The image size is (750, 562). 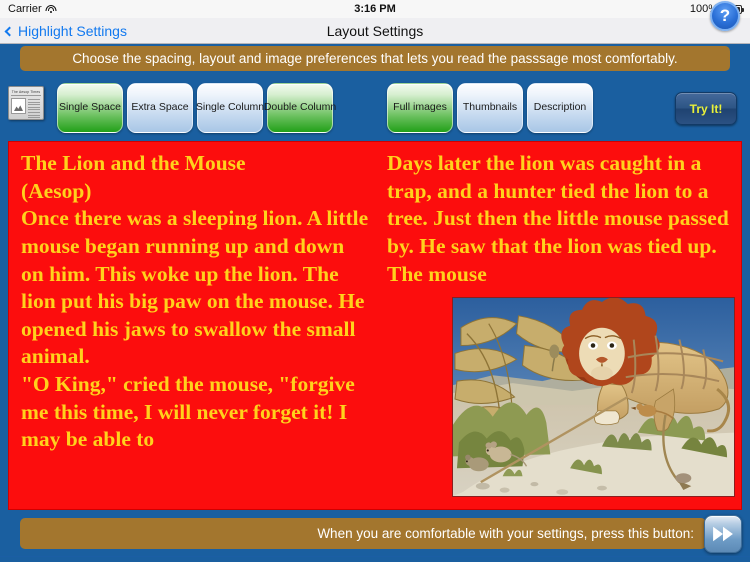 I want to click on status-bar-clock: 3:16 PM, so click(x=375, y=9).